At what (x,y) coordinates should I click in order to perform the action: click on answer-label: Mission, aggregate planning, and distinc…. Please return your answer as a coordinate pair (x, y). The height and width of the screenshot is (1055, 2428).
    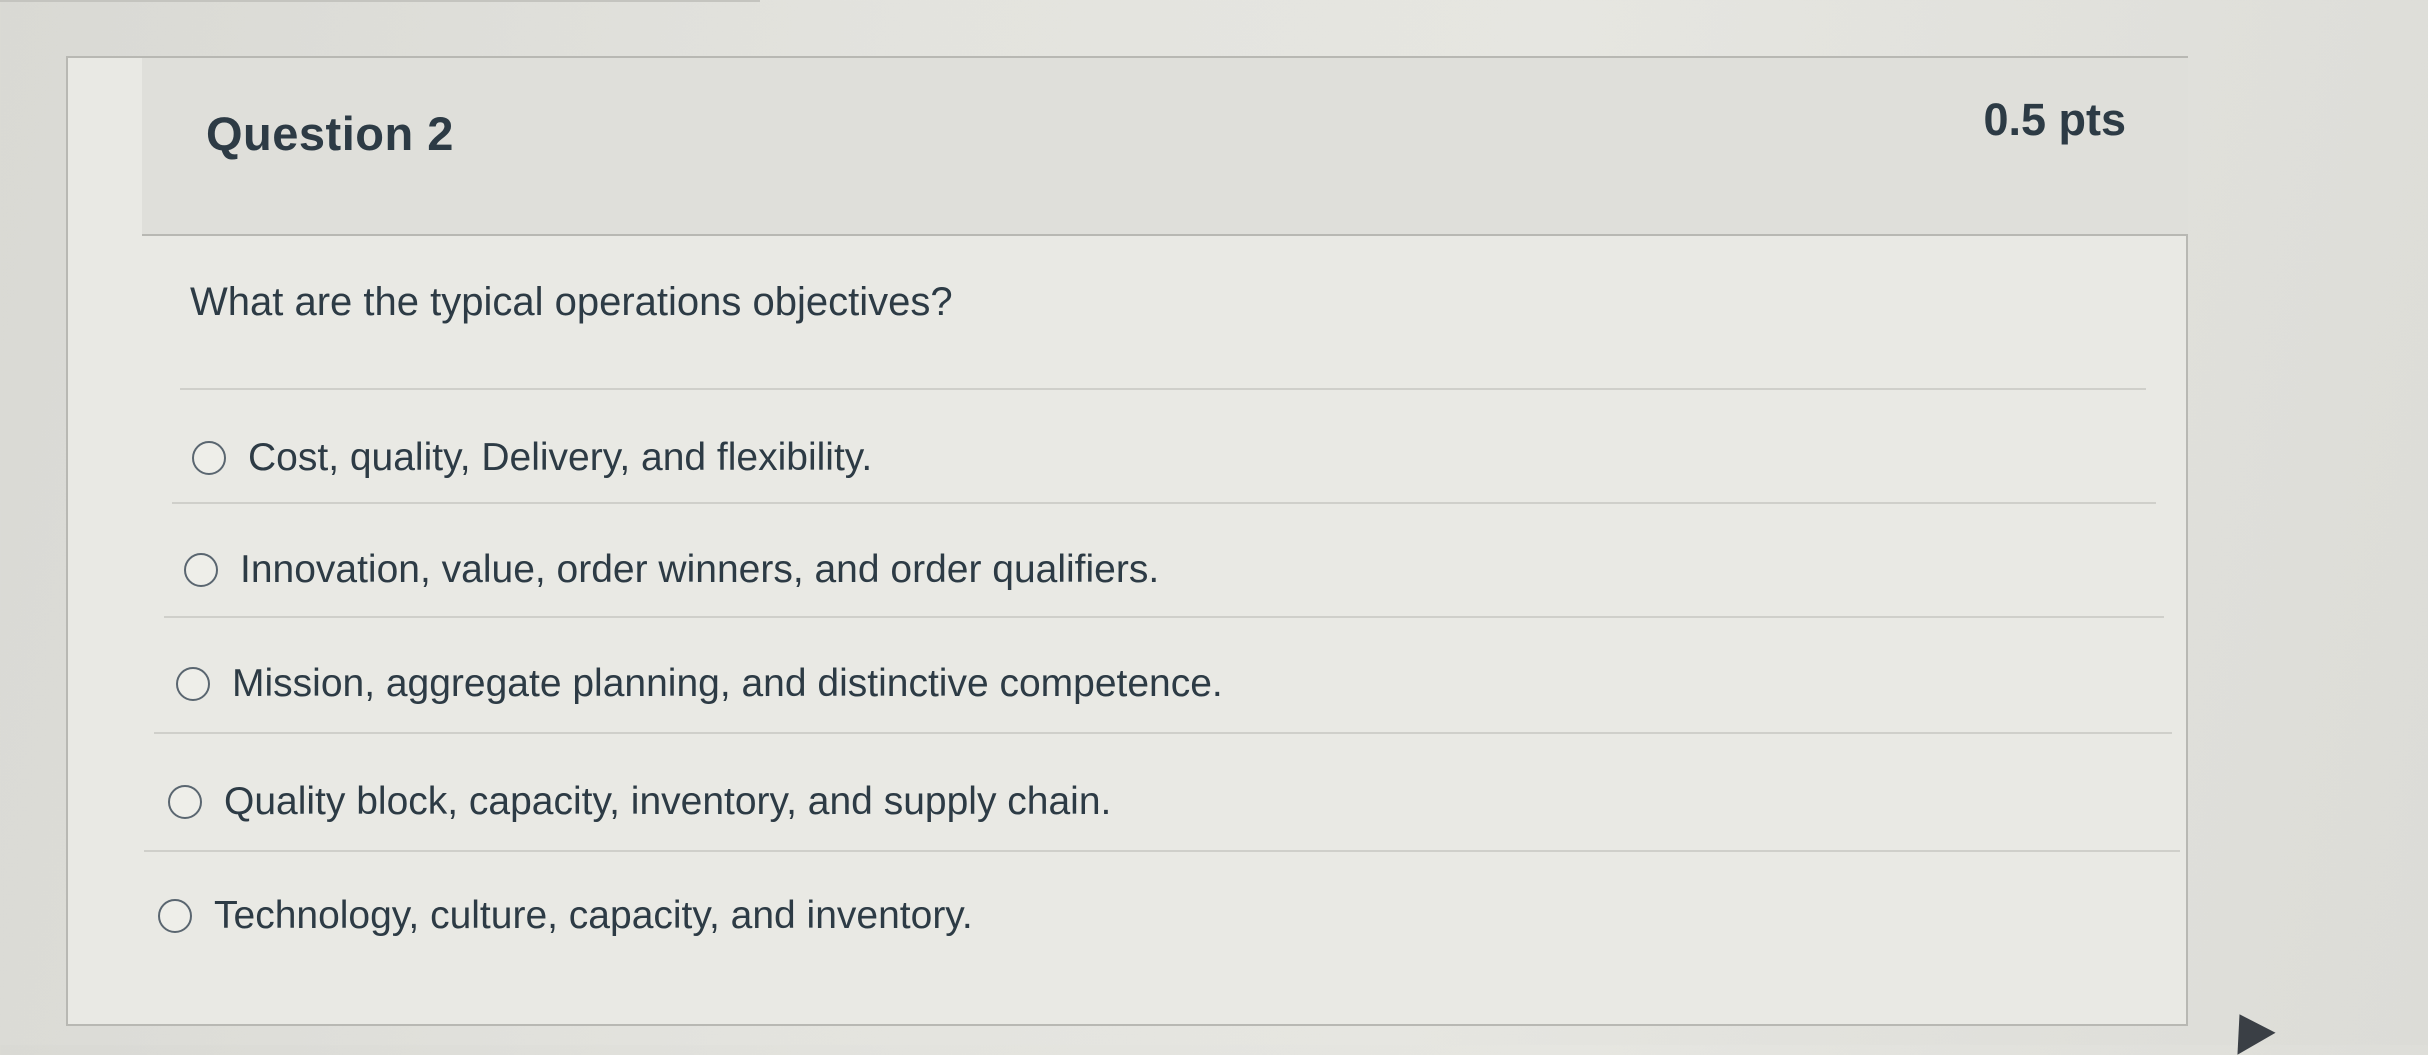
    Looking at the image, I should click on (727, 683).